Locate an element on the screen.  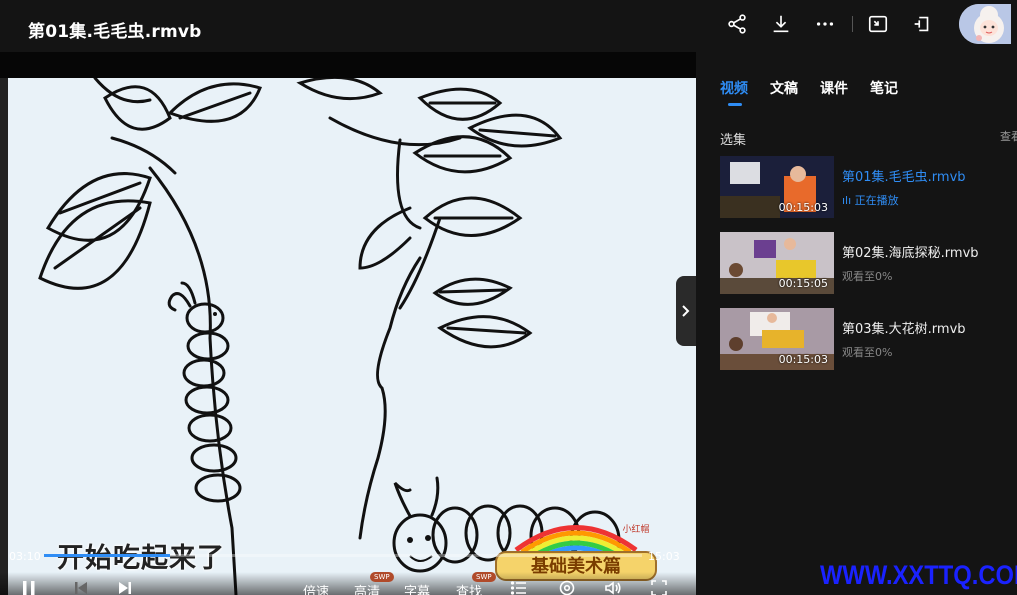
control-bar: 倍速 高清 SWP 字幕 查找 SWP is located at coordinates (348, 583).